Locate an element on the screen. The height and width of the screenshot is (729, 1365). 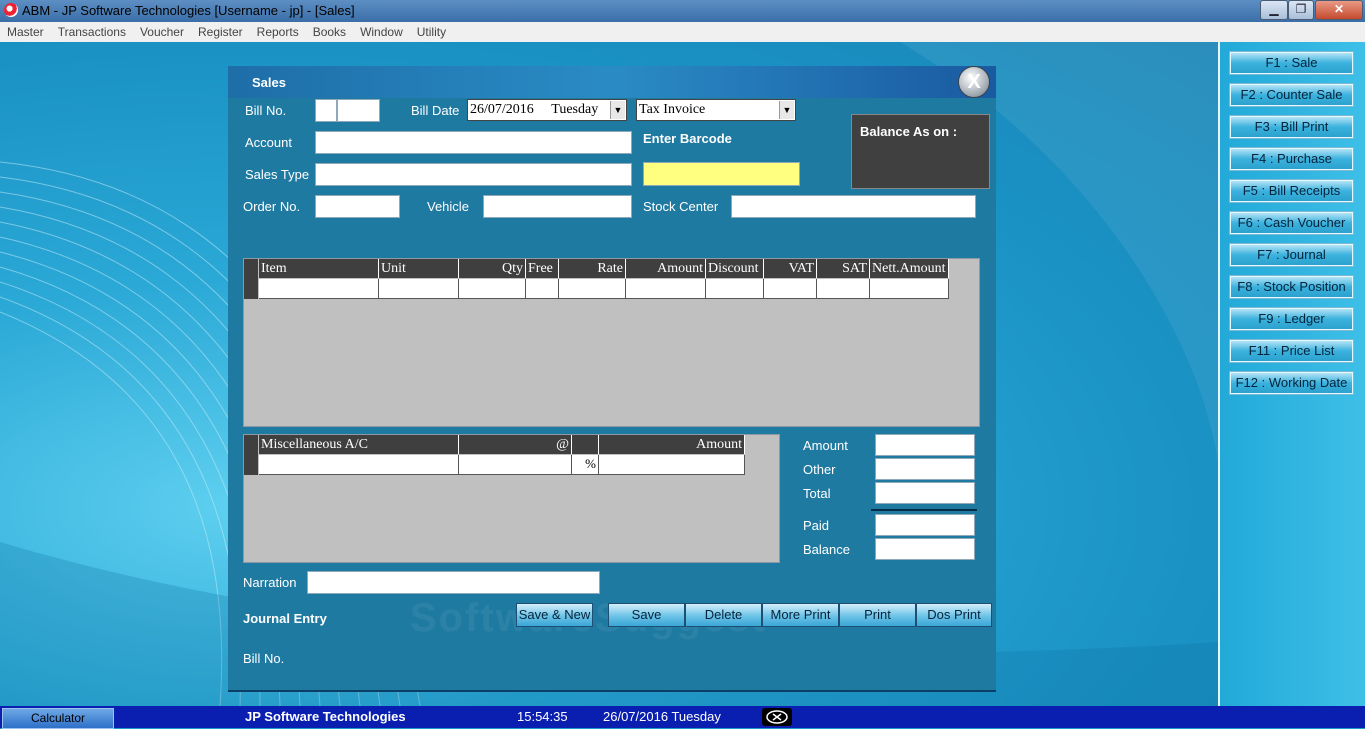
bill-no-label: Bill No. is located at coordinates (266, 110).